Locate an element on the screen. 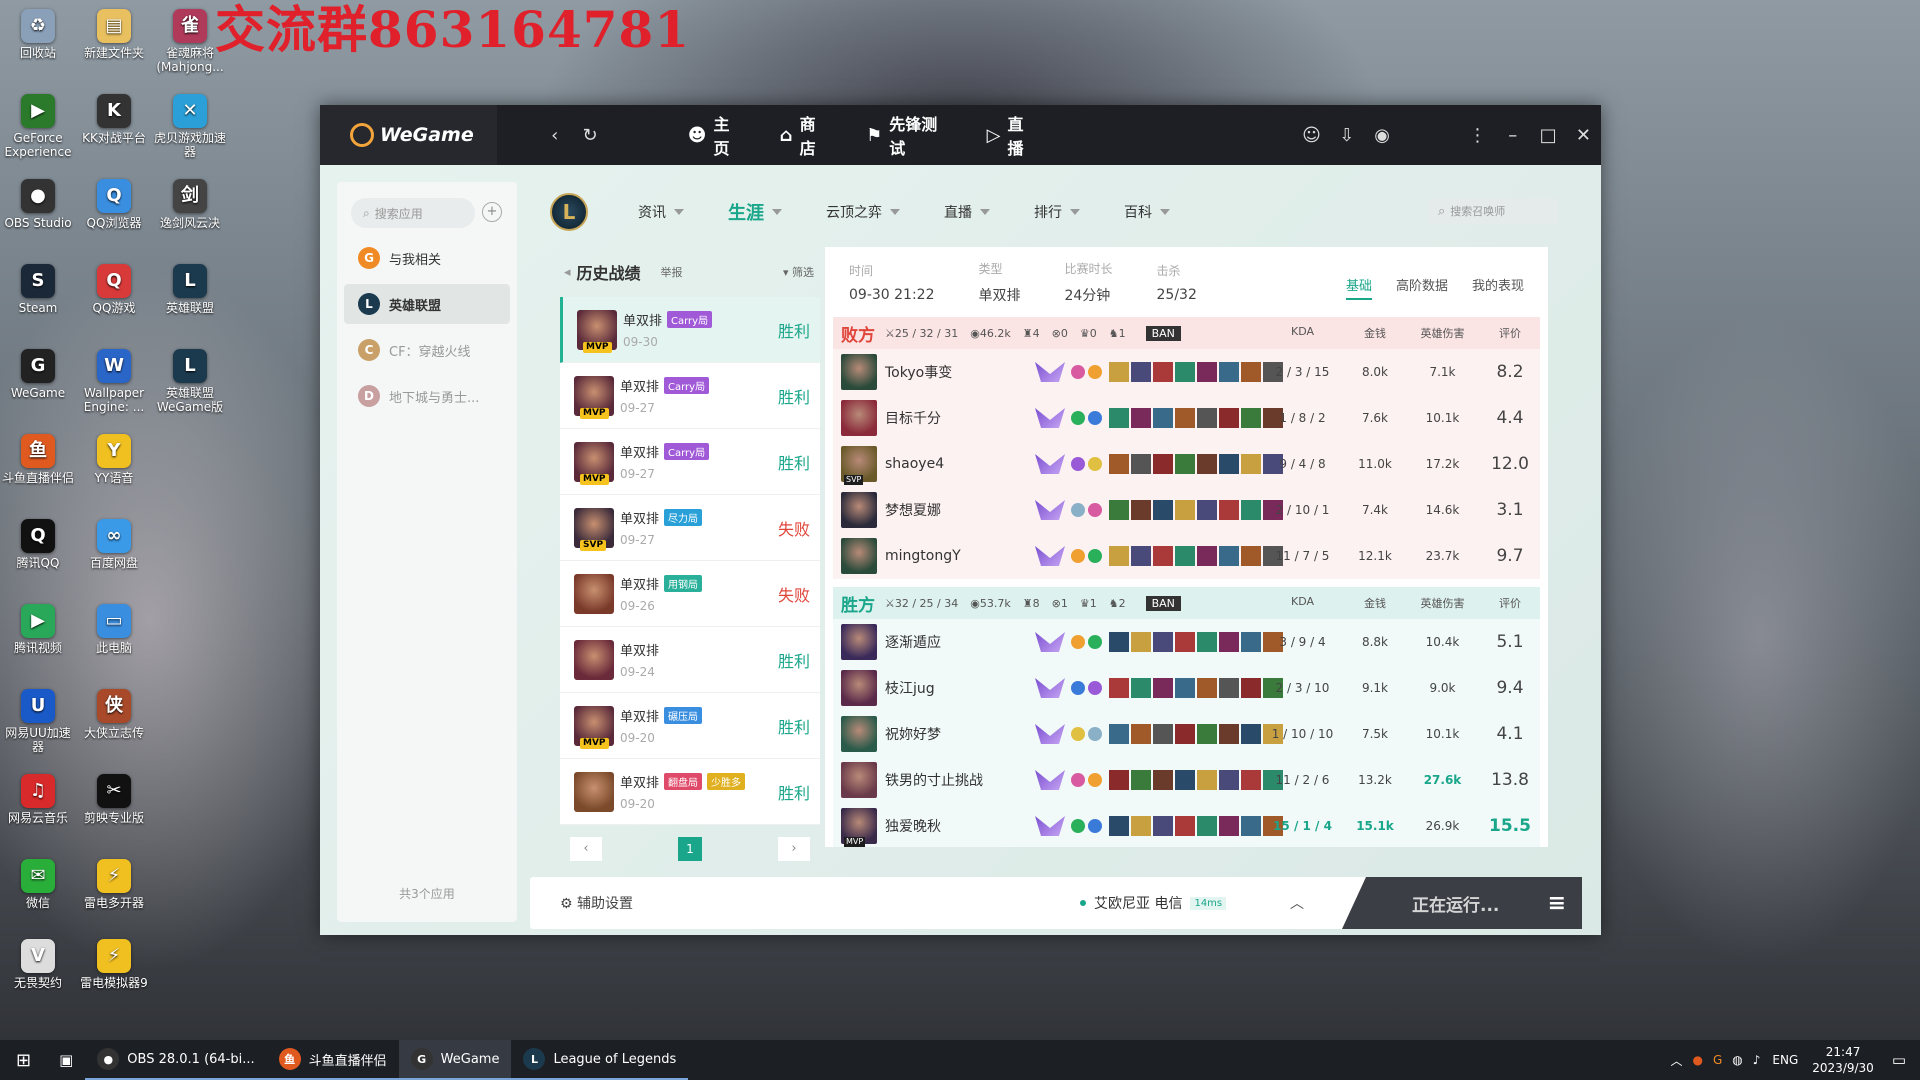  minimize-icon: – is located at coordinates (1512, 135).